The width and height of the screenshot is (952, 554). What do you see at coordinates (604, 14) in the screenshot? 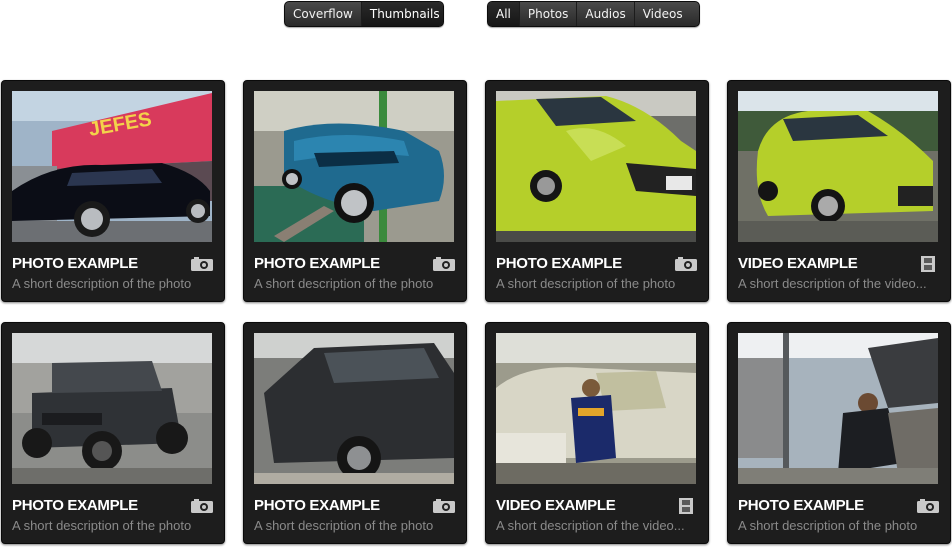
I see `filter-audios-button: Audios` at bounding box center [604, 14].